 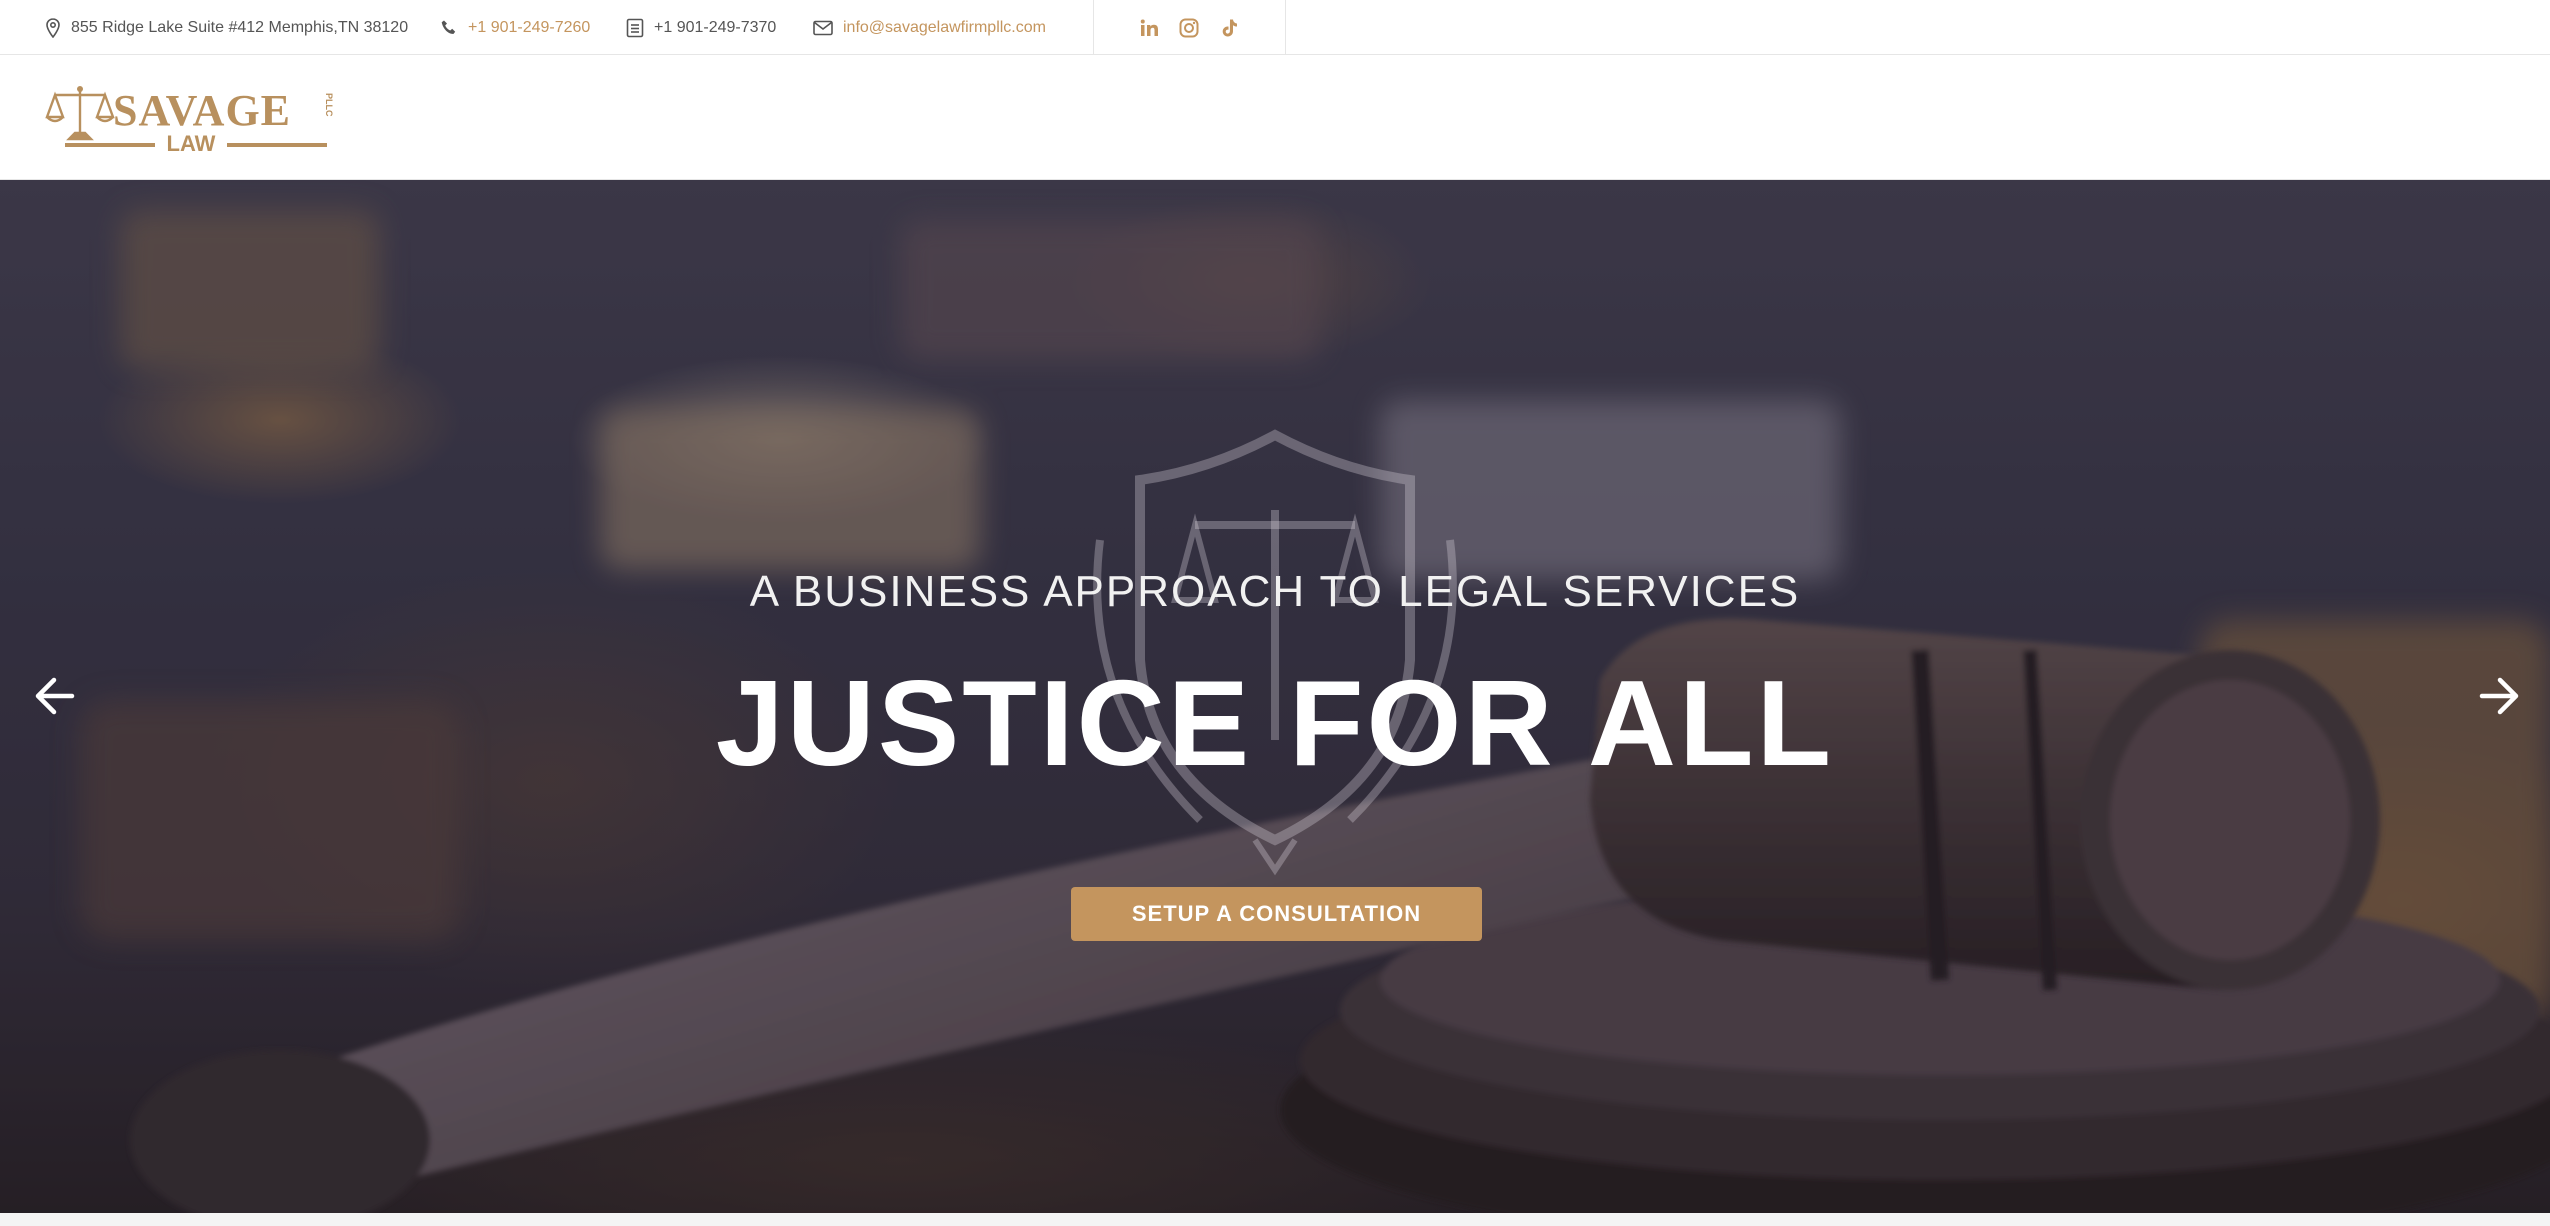 I want to click on phone-item: +1 901-249-7260, so click(x=515, y=27).